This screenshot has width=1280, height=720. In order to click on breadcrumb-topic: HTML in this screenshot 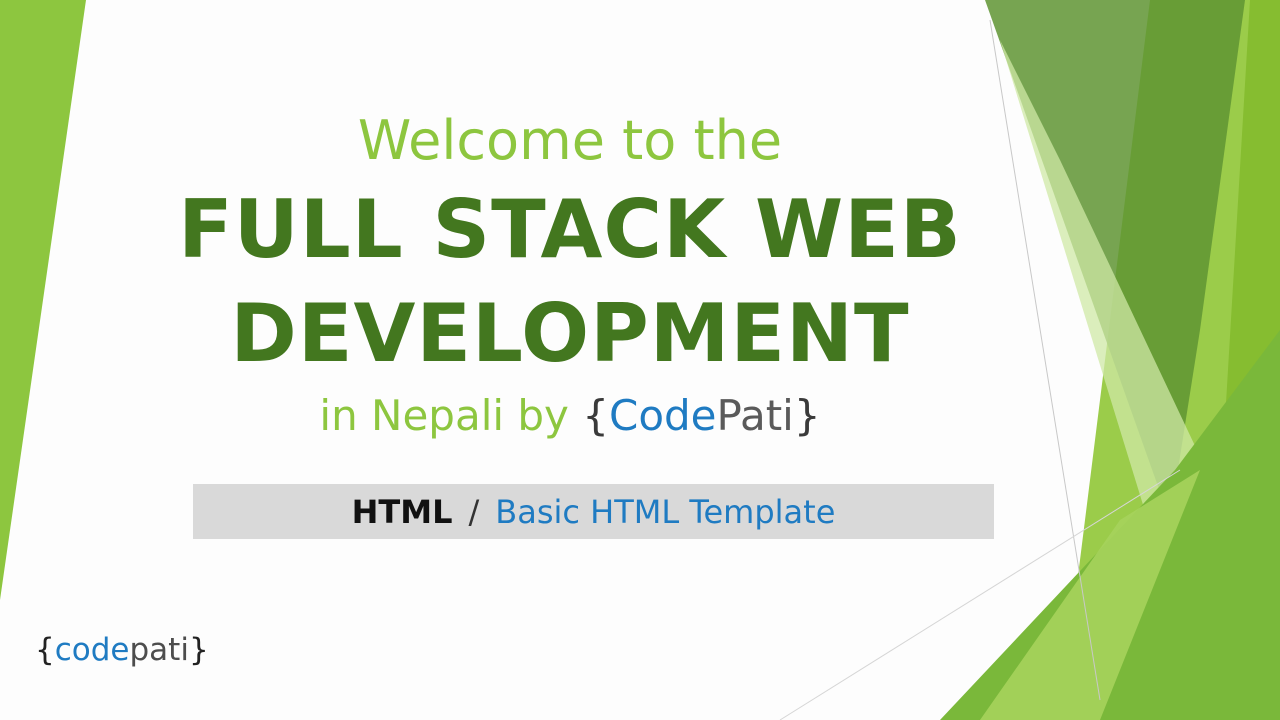, I will do `click(402, 511)`.